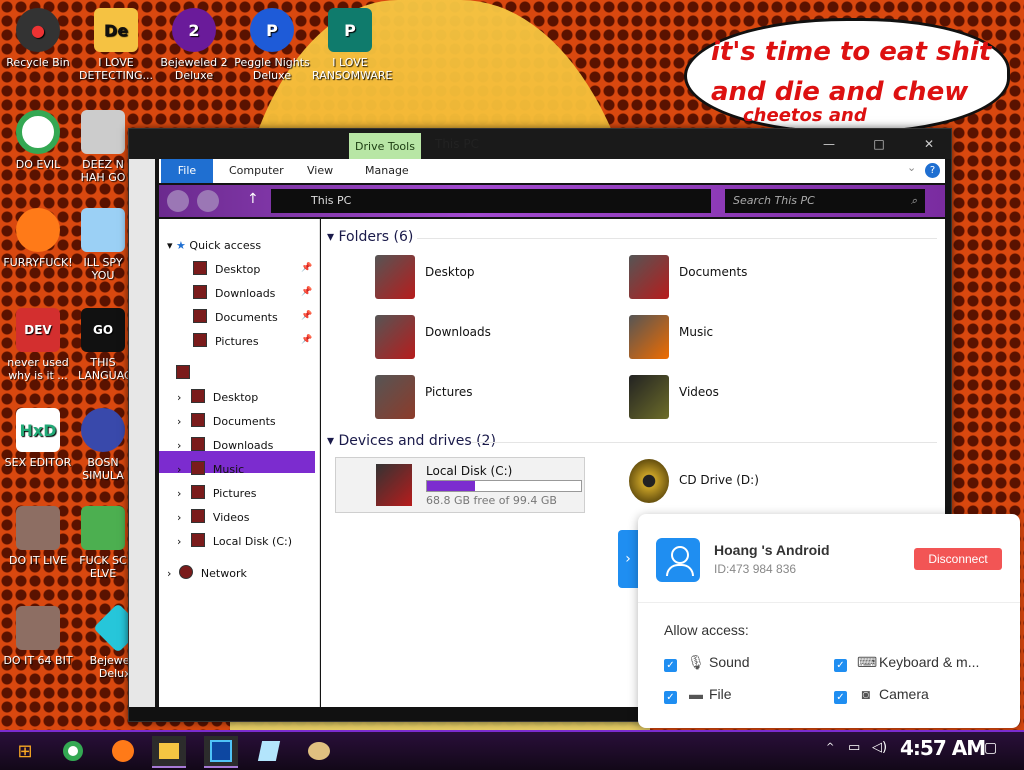 The height and width of the screenshot is (770, 1024). What do you see at coordinates (394, 485) in the screenshot?
I see `hard-disk-icon` at bounding box center [394, 485].